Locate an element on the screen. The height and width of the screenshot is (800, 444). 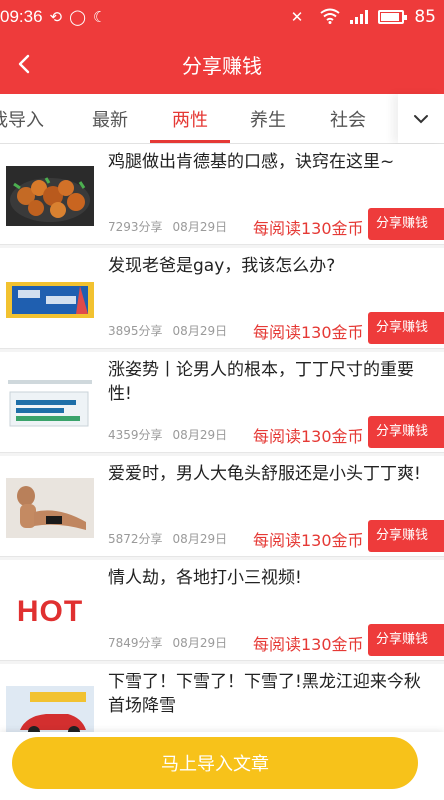
import-article-button: 马上导入文章 is located at coordinates (215, 763).